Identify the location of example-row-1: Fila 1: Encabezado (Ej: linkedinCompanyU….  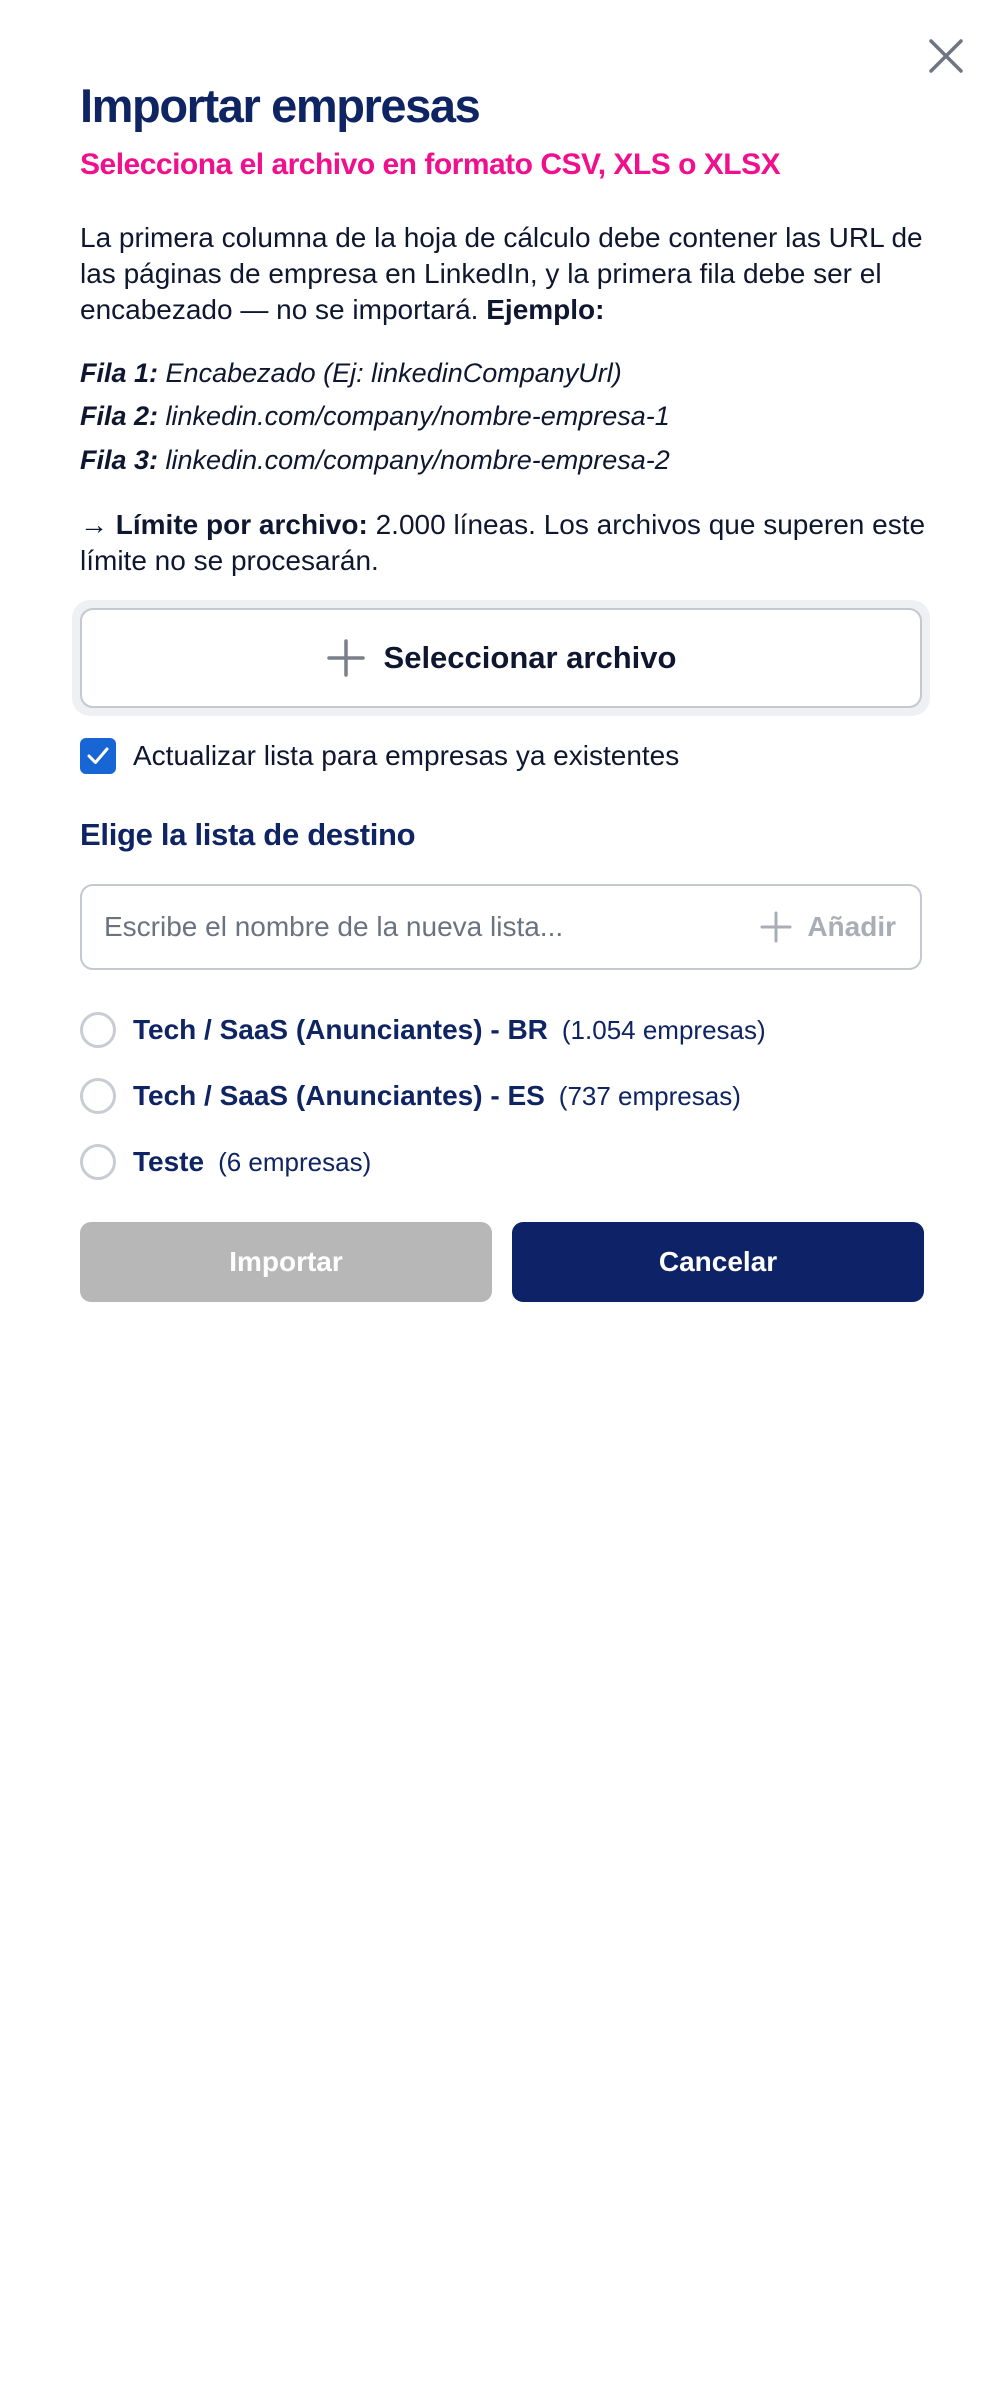
(510, 373).